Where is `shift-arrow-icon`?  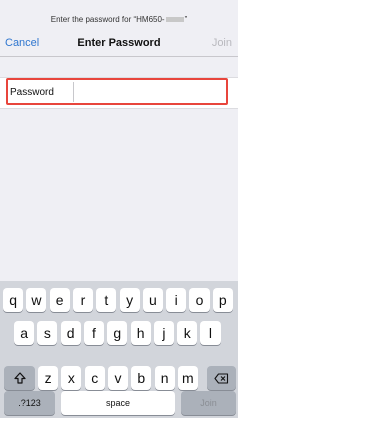
shift-arrow-icon is located at coordinates (19, 378).